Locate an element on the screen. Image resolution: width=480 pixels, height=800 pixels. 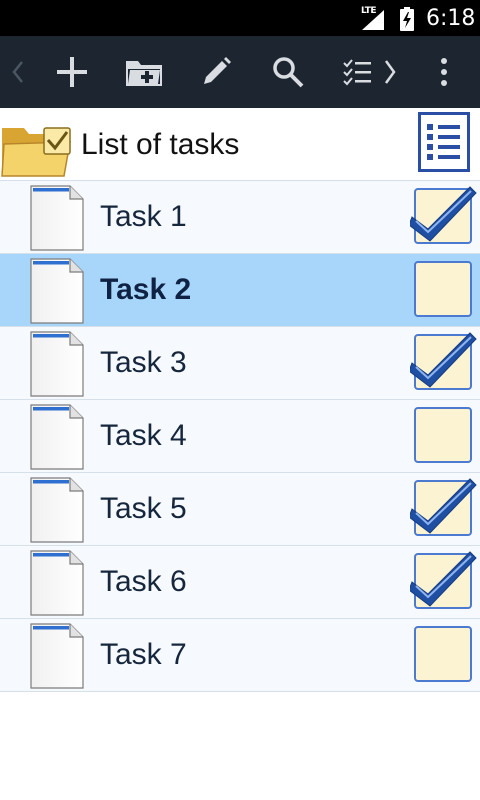
toolbar is located at coordinates (240, 72).